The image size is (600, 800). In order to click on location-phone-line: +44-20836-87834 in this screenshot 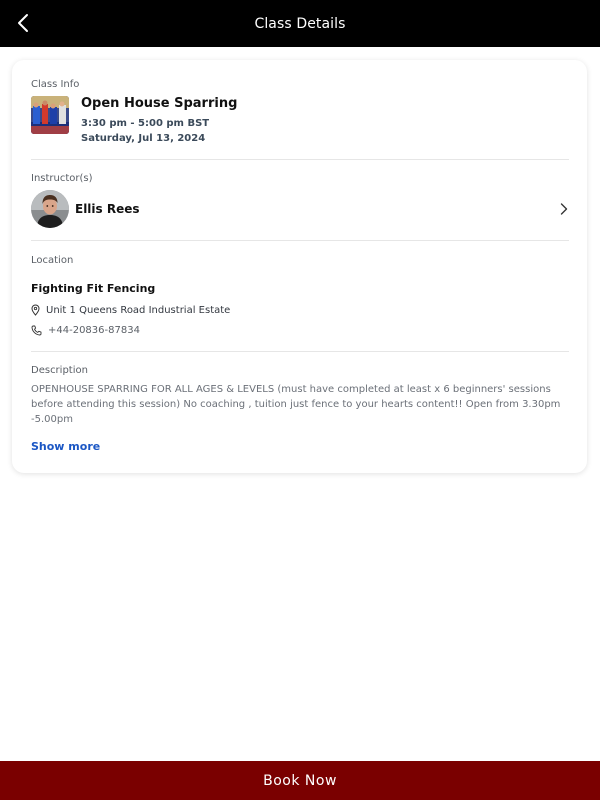, I will do `click(85, 330)`.